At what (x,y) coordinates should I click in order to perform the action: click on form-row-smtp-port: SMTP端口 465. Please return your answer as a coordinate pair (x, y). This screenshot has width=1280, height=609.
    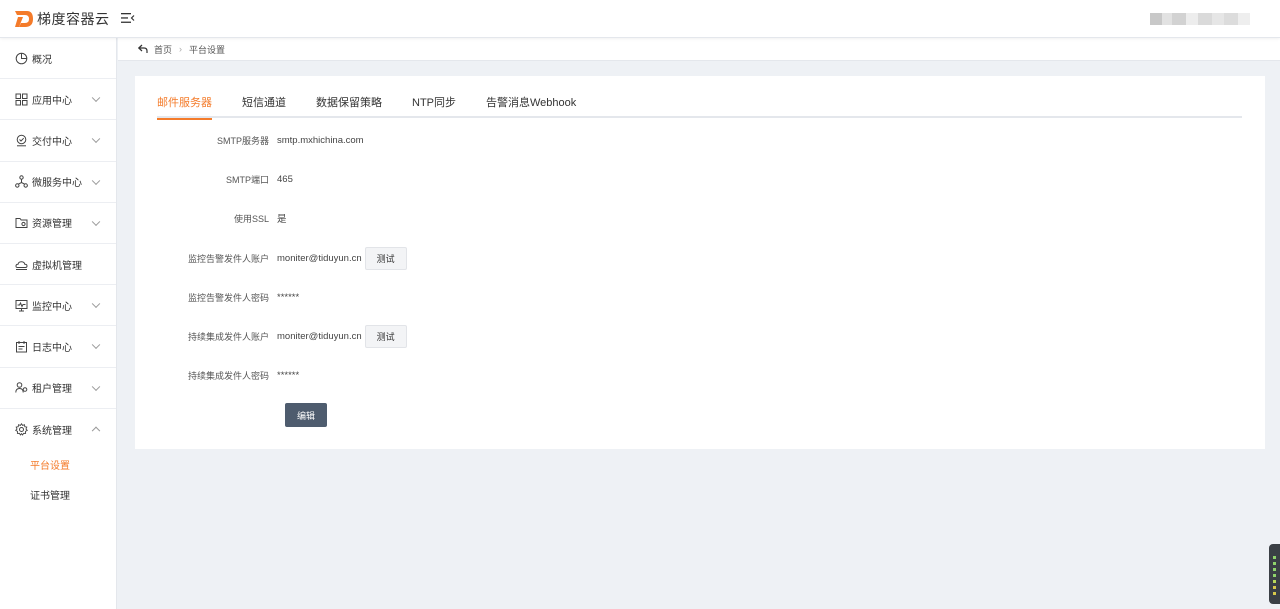
    Looking at the image, I should click on (214, 179).